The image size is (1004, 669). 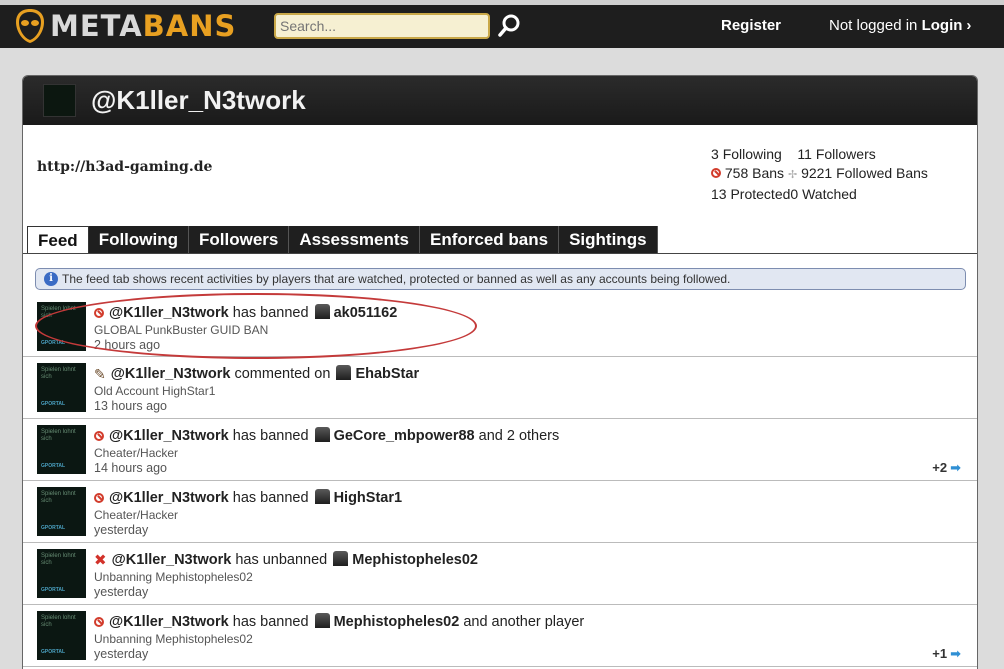 What do you see at coordinates (509, 26) in the screenshot?
I see `search-icon` at bounding box center [509, 26].